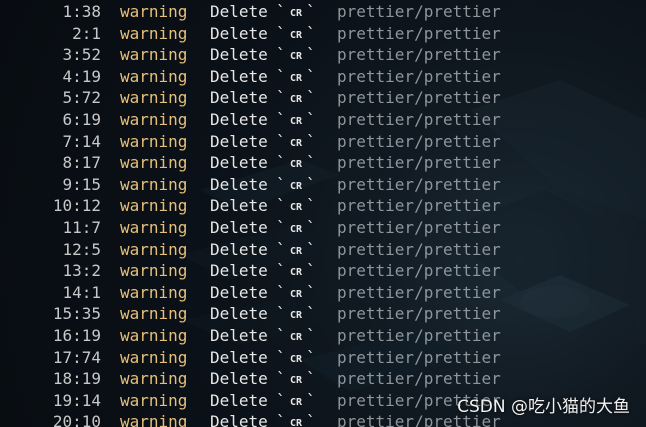  Describe the element at coordinates (323, 271) in the screenshot. I see `lint-row: 13:2 warning Delete ` CR ` prettier/prettier` at that location.